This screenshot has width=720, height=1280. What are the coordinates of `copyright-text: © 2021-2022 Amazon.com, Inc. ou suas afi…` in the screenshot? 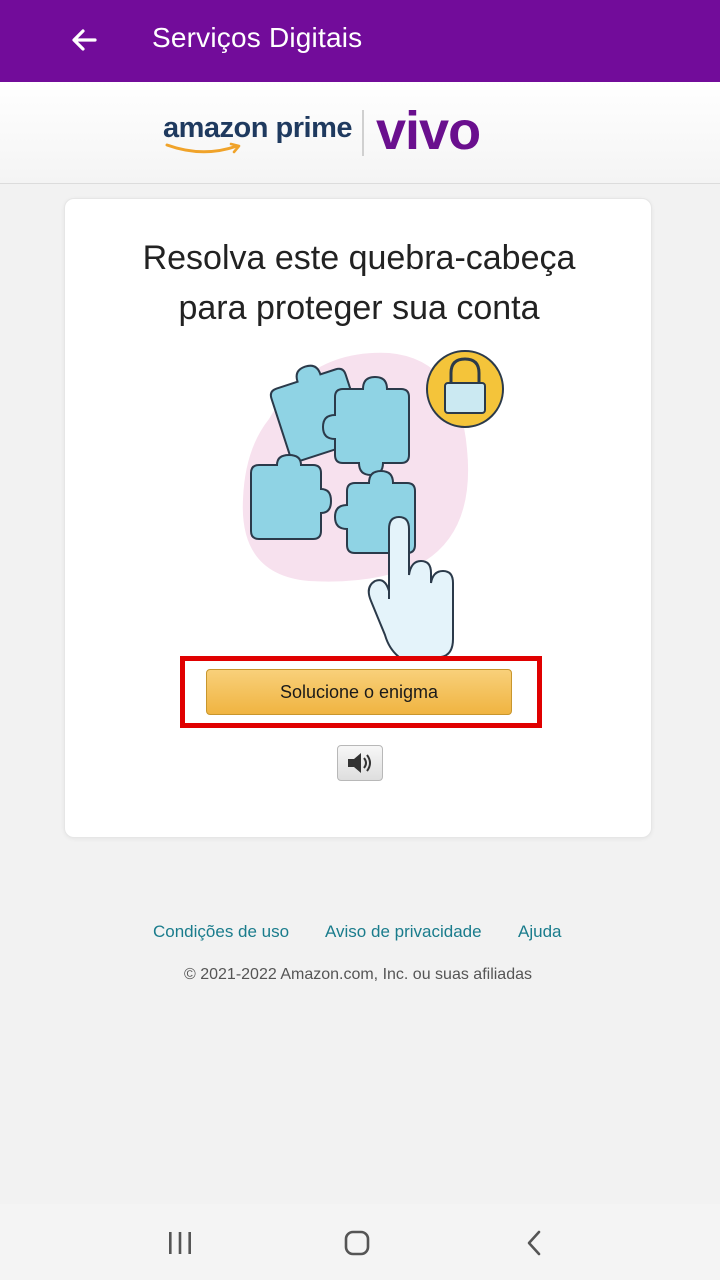 It's located at (358, 974).